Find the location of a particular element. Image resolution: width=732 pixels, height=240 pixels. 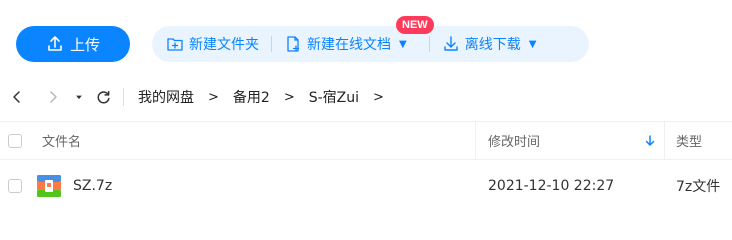

sort-descending-icon is located at coordinates (650, 141).